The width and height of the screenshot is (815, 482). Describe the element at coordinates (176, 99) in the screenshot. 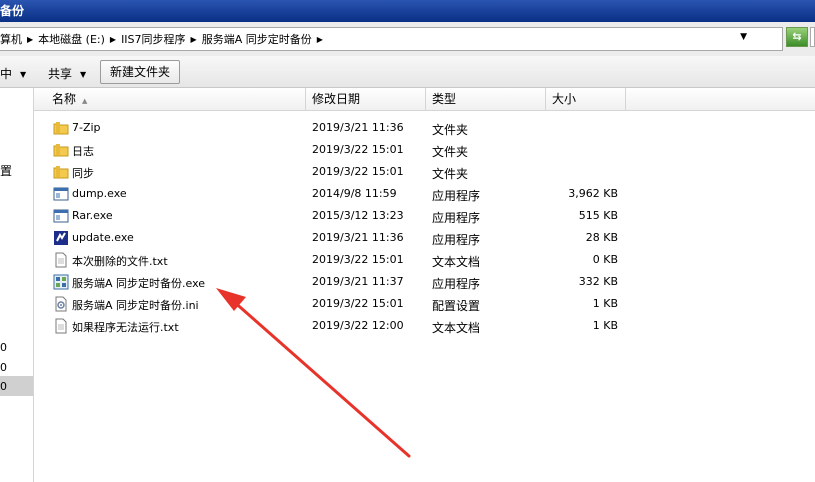

I see `column-header-name: 名称 ▲` at that location.